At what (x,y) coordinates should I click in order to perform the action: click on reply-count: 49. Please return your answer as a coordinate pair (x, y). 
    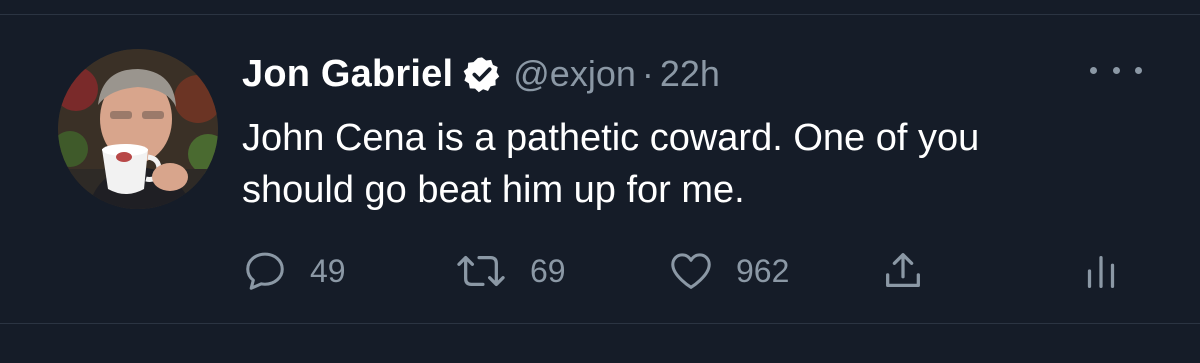
    Looking at the image, I should click on (328, 270).